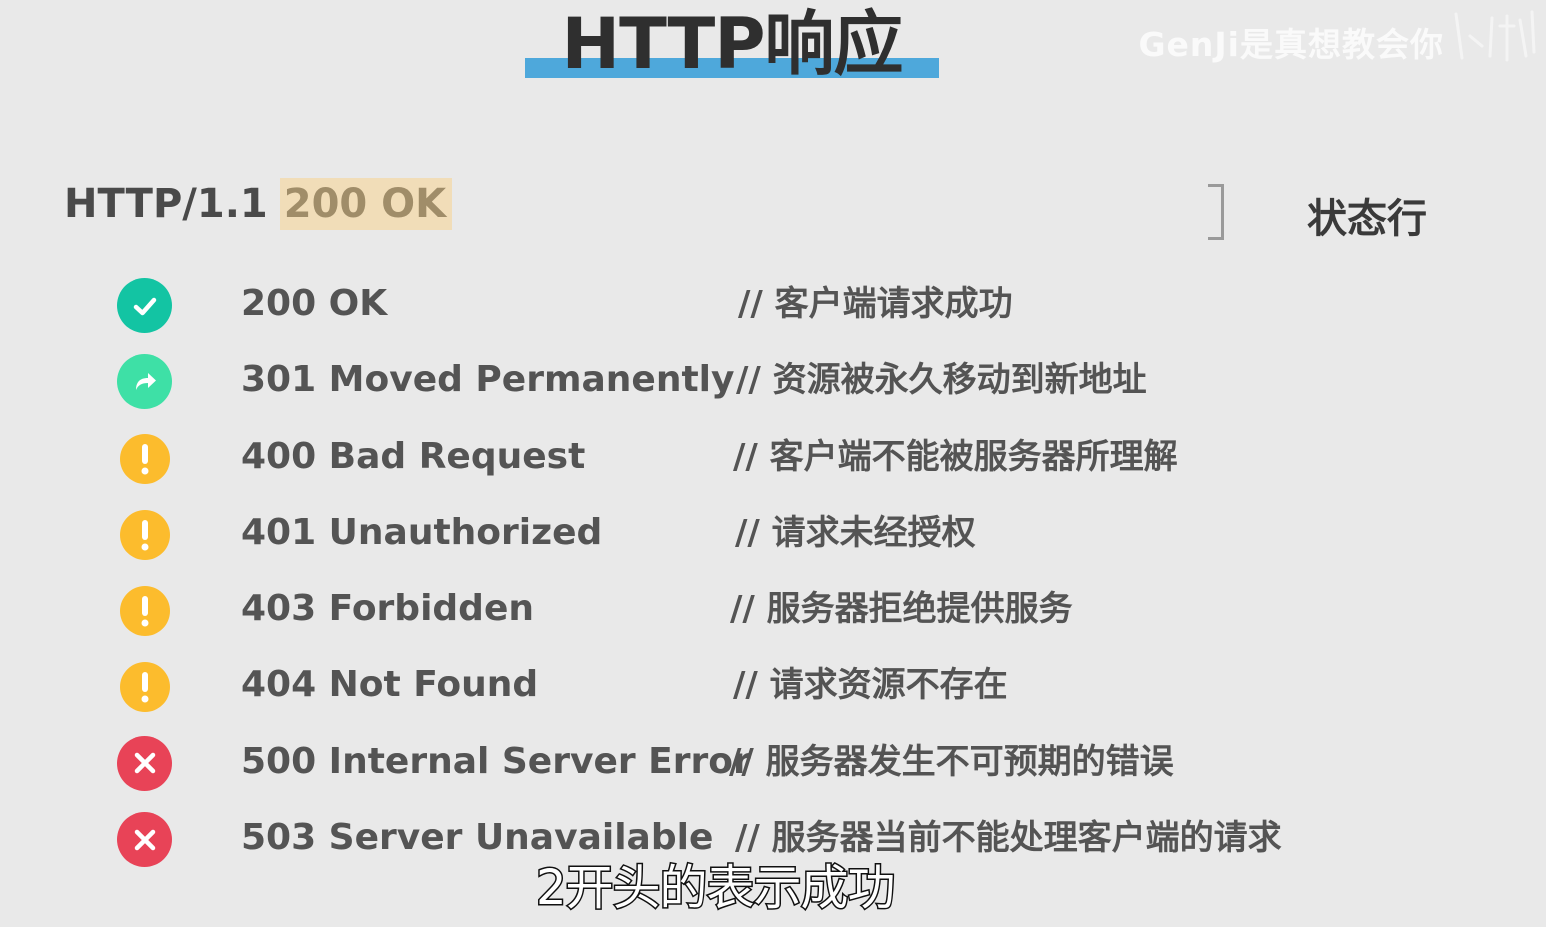  What do you see at coordinates (496, 761) in the screenshot?
I see `status-code: 500 Internal Server Error` at bounding box center [496, 761].